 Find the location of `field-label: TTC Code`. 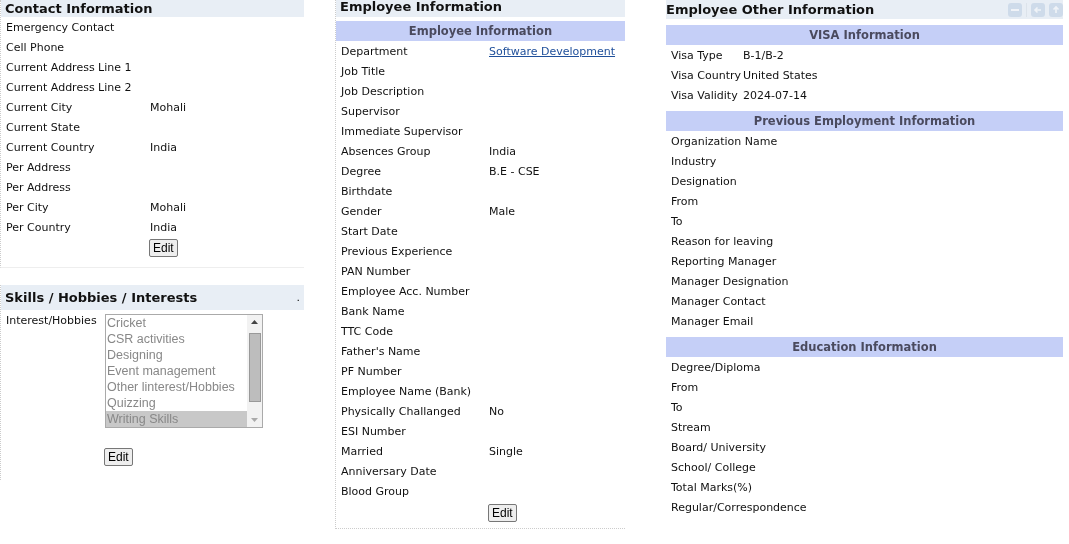

field-label: TTC Code is located at coordinates (367, 331).